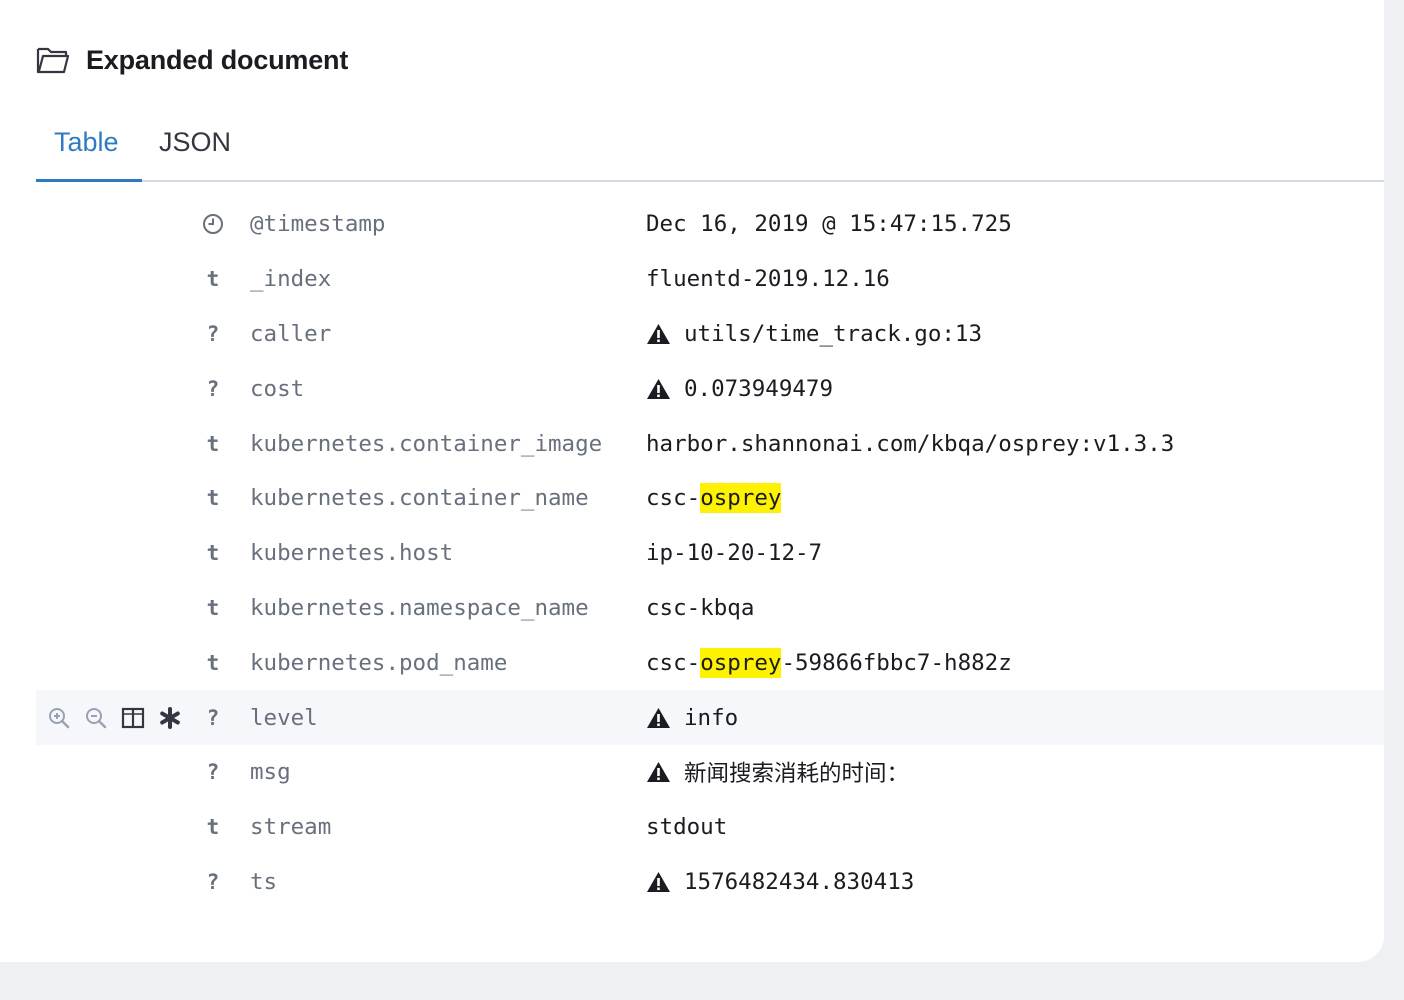 The width and height of the screenshot is (1404, 1000). Describe the element at coordinates (217, 59) in the screenshot. I see `panel-title: Expanded document` at that location.